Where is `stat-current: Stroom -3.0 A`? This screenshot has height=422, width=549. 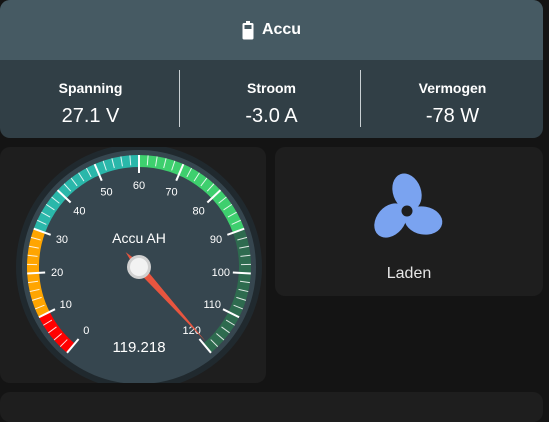
stat-current: Stroom -3.0 A is located at coordinates (271, 99).